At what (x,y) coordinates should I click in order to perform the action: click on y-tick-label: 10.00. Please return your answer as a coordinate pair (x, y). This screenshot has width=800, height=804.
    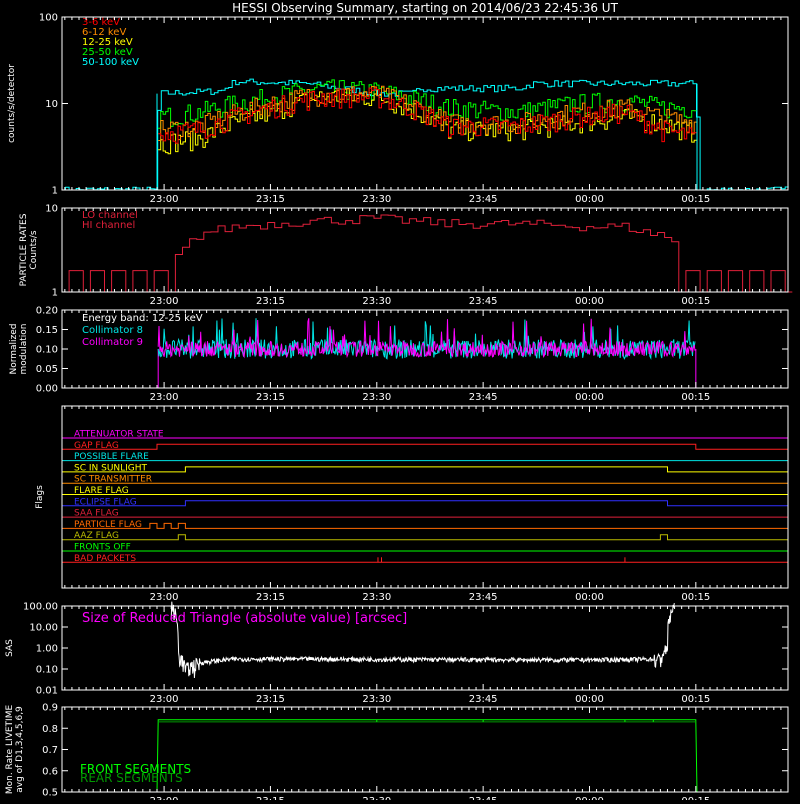
    Looking at the image, I should click on (43, 628).